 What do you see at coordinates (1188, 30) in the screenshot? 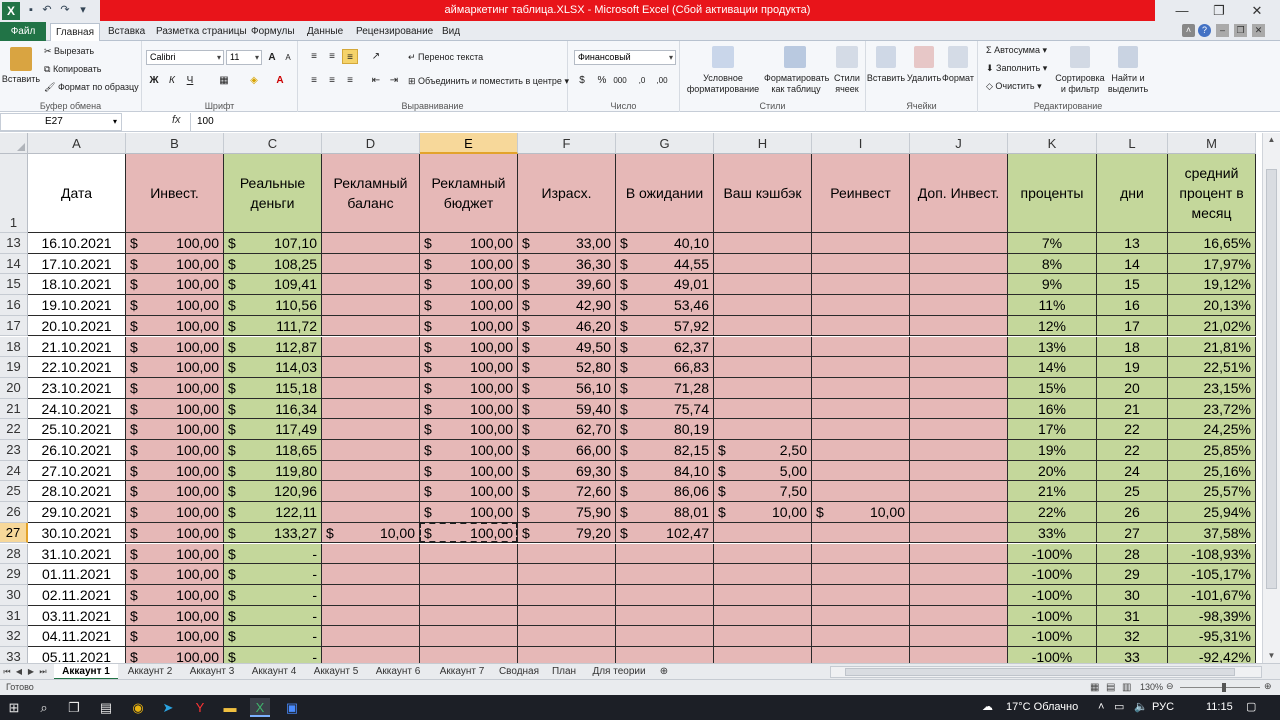
I see `collapse-ribbon-icon: ˄` at bounding box center [1188, 30].